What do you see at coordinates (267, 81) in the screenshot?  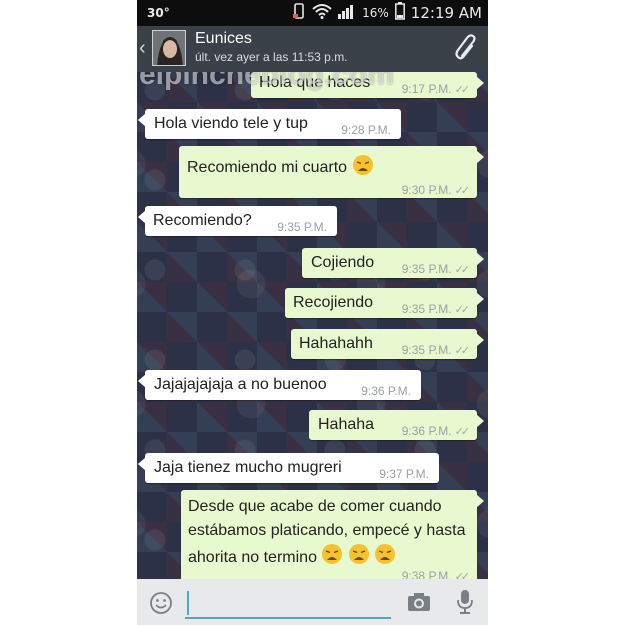 I see `watermark-text: elpinchebiog.com` at bounding box center [267, 81].